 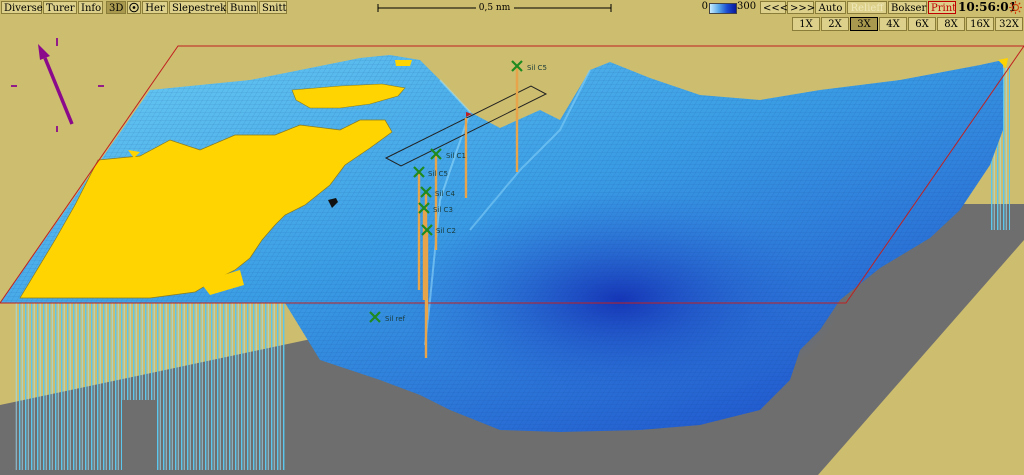 What do you see at coordinates (704, 6) in the screenshot?
I see `depth-min-label: 0` at bounding box center [704, 6].